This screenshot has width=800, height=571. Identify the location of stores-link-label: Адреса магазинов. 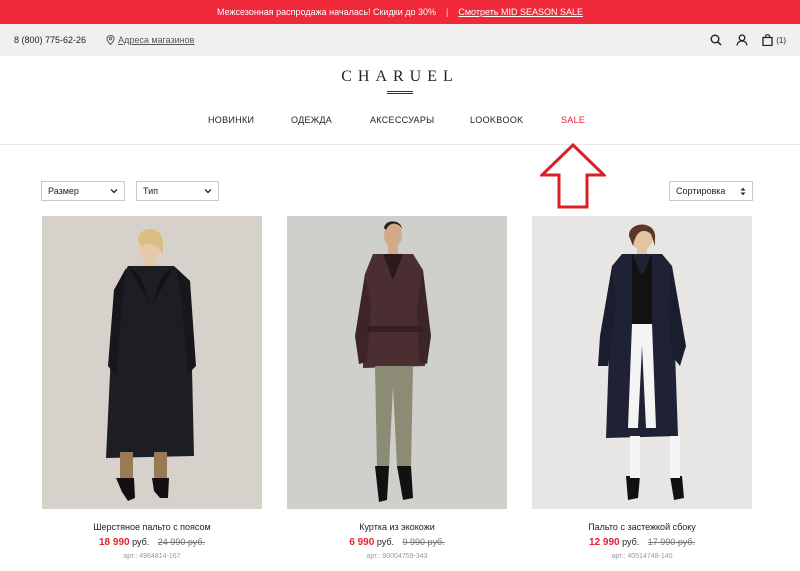
(156, 40).